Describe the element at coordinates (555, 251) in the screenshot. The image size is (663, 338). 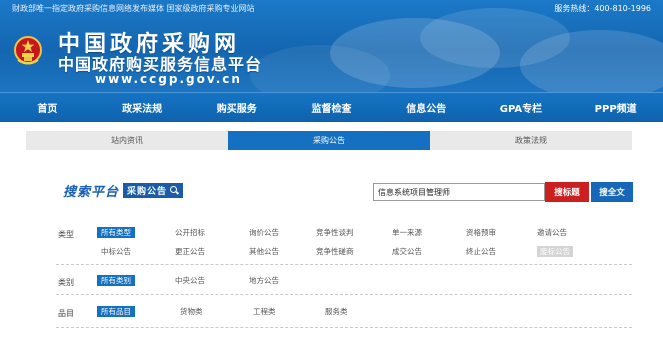
I see `filter-type-failed-bid: 废标公告` at that location.